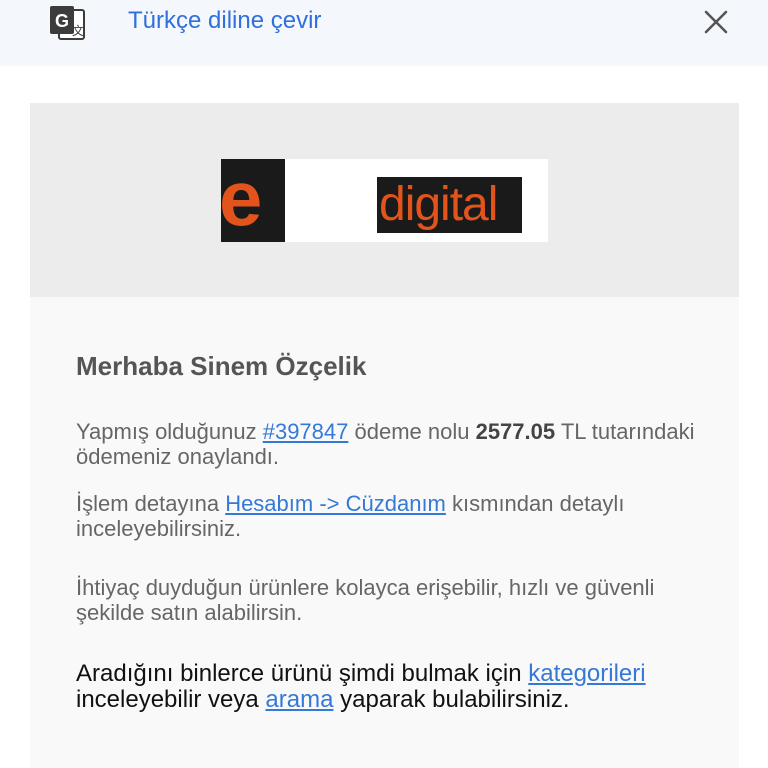 Image resolution: width=768 pixels, height=768 pixels. I want to click on wallet-link: Hesabım -> Cüzdanım, so click(335, 503).